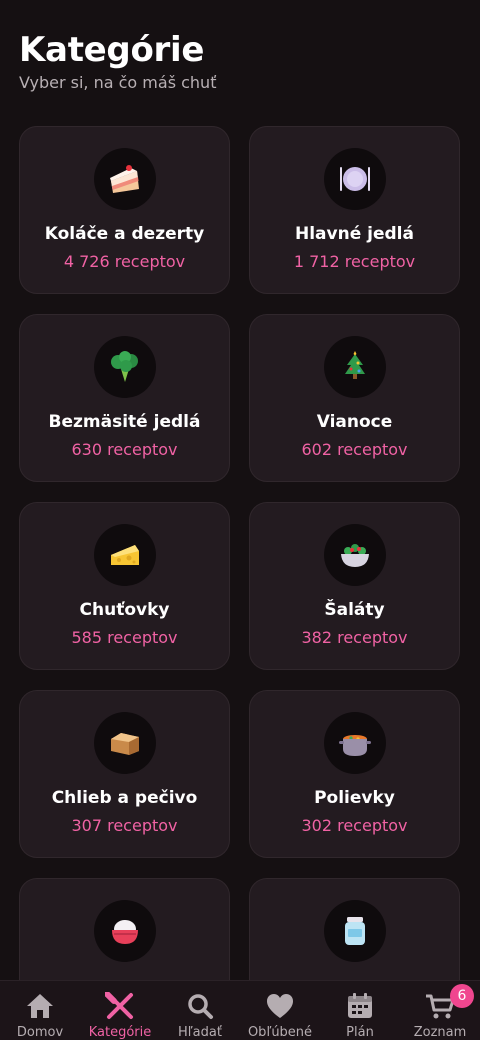  I want to click on christmas-tree-icon, so click(354, 367).